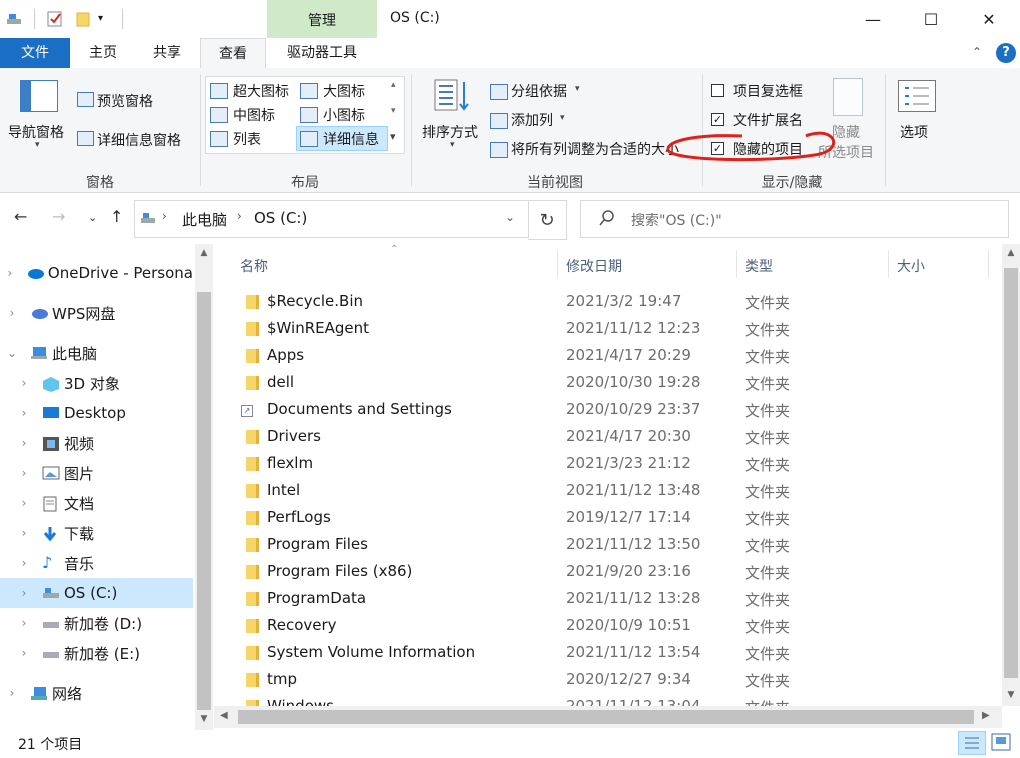  Describe the element at coordinates (393, 136) in the screenshot. I see `expand-gallery-icon: ▾` at that location.